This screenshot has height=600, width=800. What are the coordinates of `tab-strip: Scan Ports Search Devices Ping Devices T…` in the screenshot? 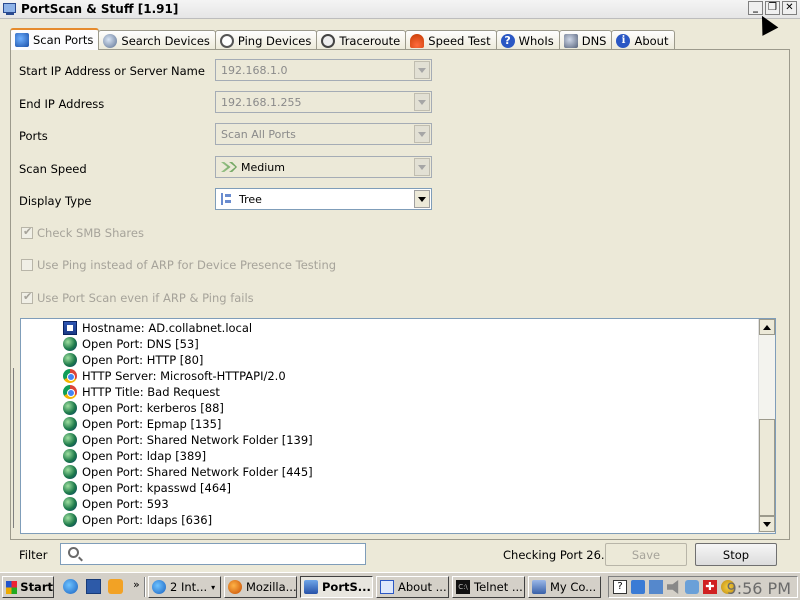 It's located at (342, 39).